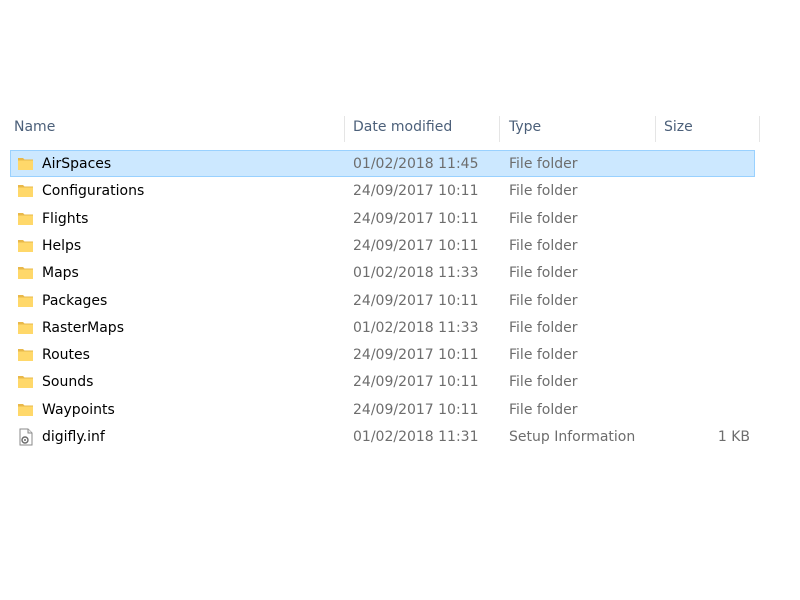 The height and width of the screenshot is (600, 800). What do you see at coordinates (579, 128) in the screenshot?
I see `column-header-type: Type` at bounding box center [579, 128].